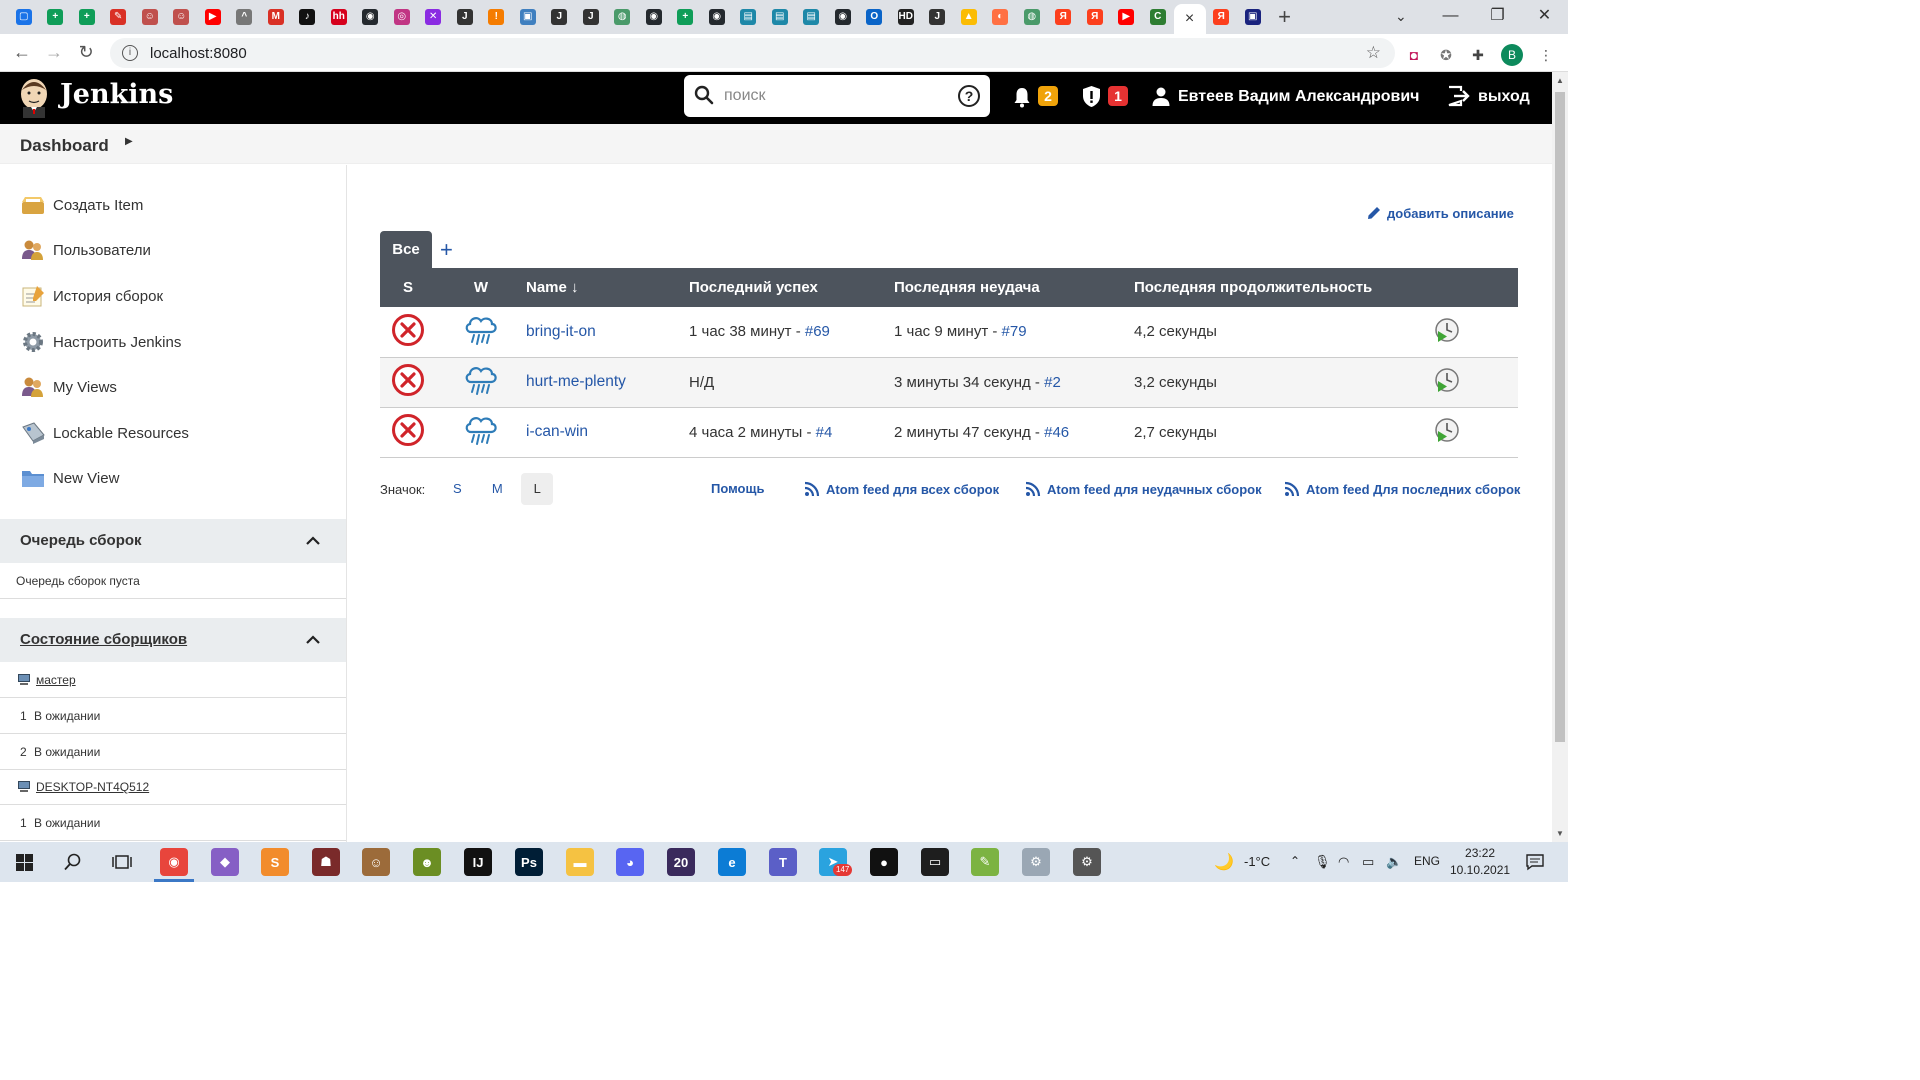  I want to click on col-last-failure: Последняя неудача, so click(1014, 287).